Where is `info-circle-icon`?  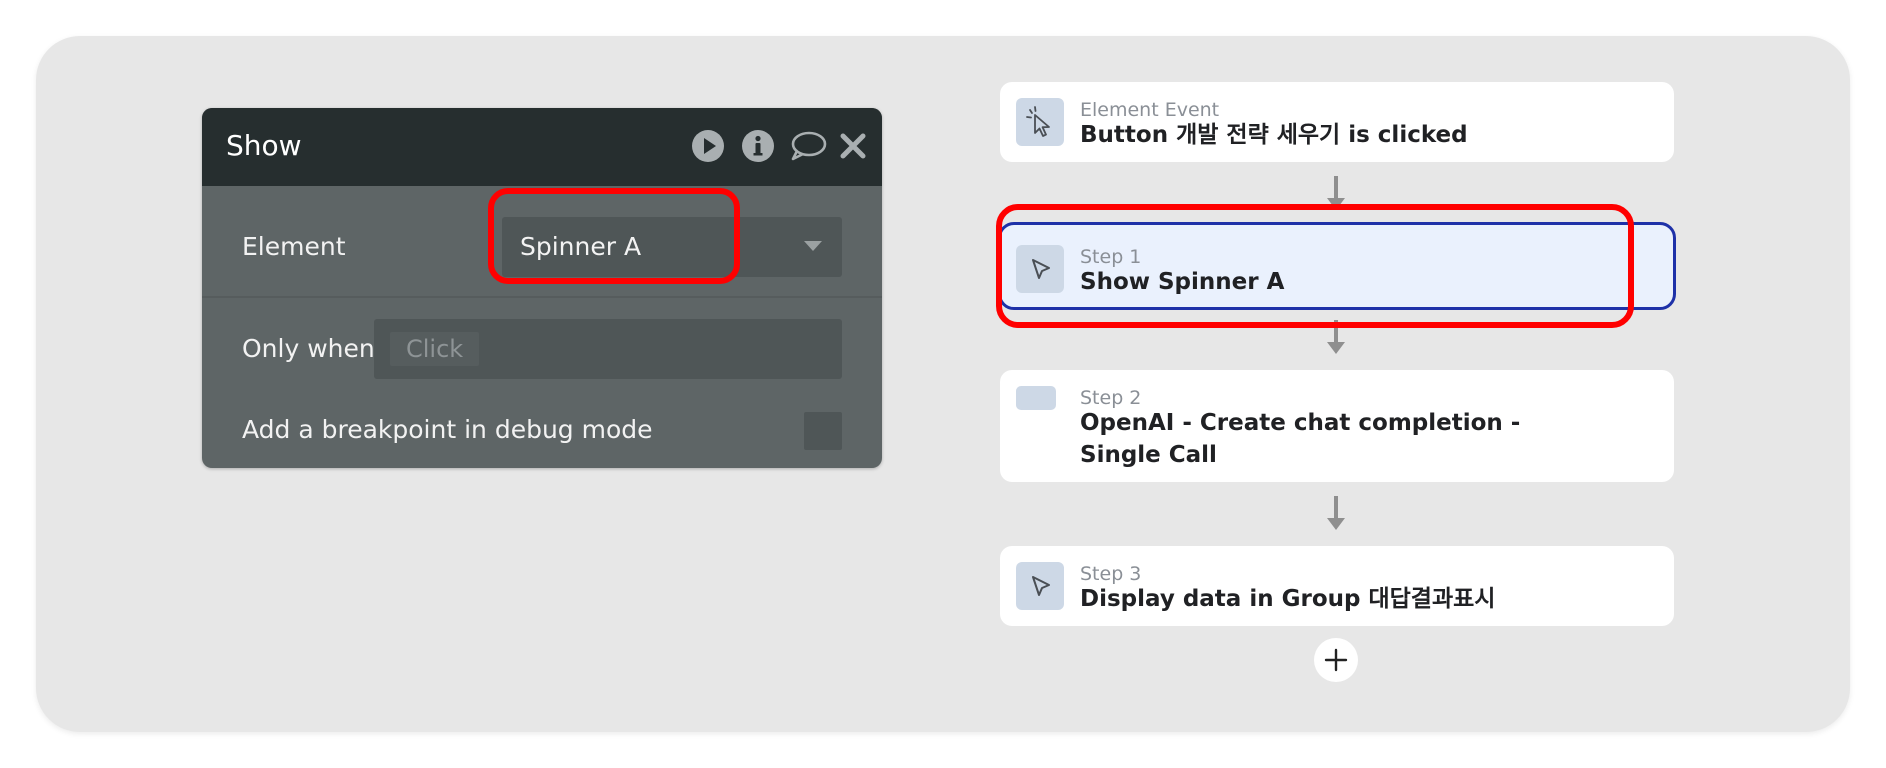 info-circle-icon is located at coordinates (758, 146).